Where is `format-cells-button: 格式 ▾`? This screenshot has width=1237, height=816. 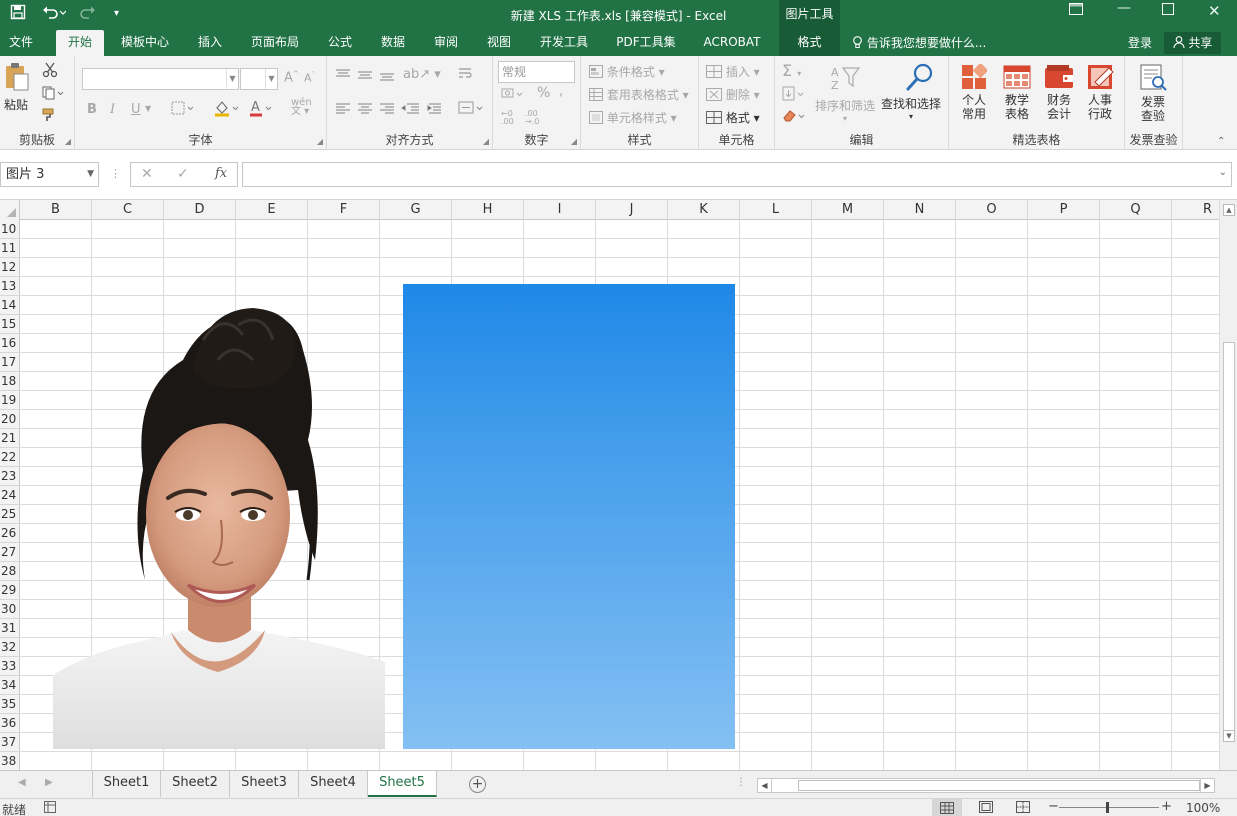 format-cells-button: 格式 ▾ is located at coordinates (733, 117).